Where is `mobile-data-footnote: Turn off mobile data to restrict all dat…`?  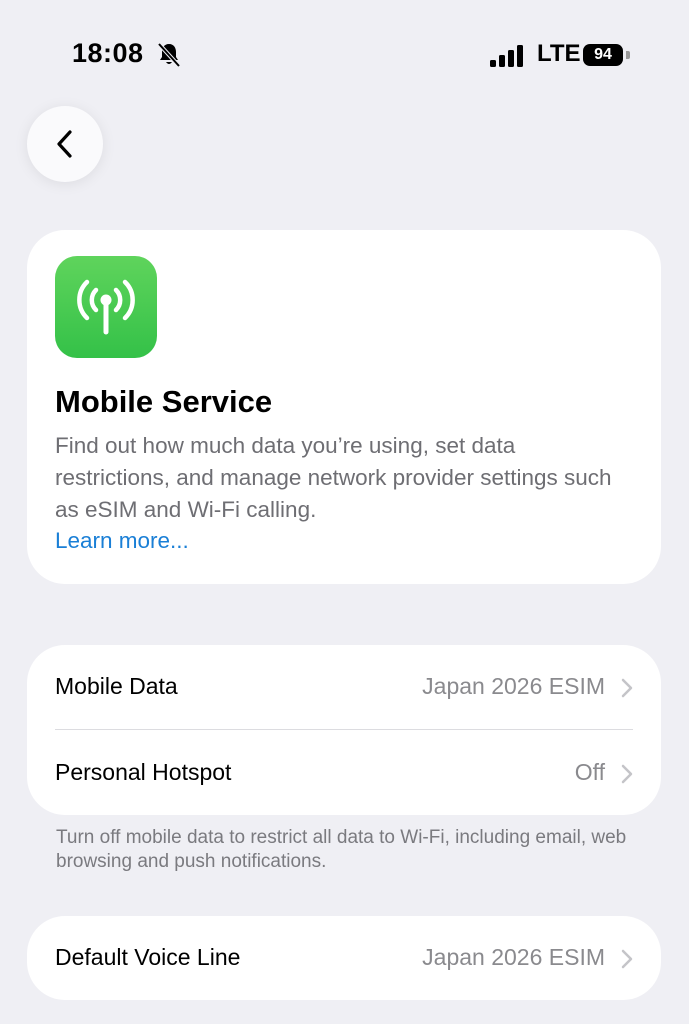
mobile-data-footnote: Turn off mobile data to restrict all dat… is located at coordinates (341, 849).